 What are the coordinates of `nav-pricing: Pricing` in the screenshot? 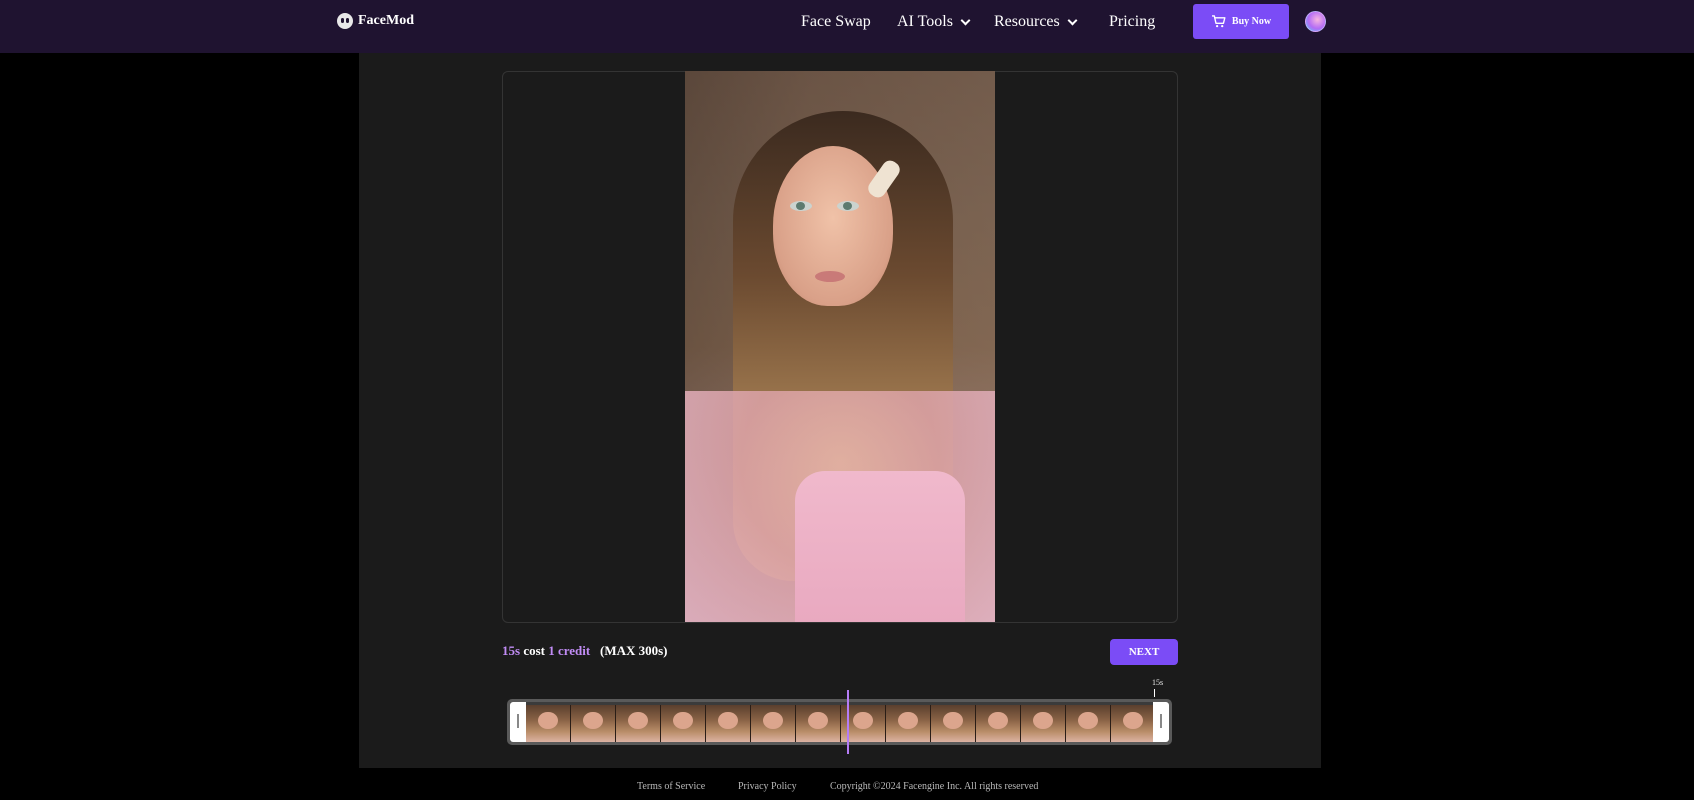 It's located at (1132, 22).